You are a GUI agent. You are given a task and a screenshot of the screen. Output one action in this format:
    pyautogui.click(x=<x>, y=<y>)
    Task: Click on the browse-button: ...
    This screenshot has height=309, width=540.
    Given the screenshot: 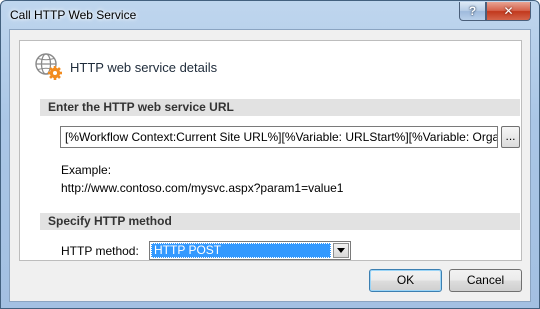 What is the action you would take?
    pyautogui.click(x=510, y=137)
    